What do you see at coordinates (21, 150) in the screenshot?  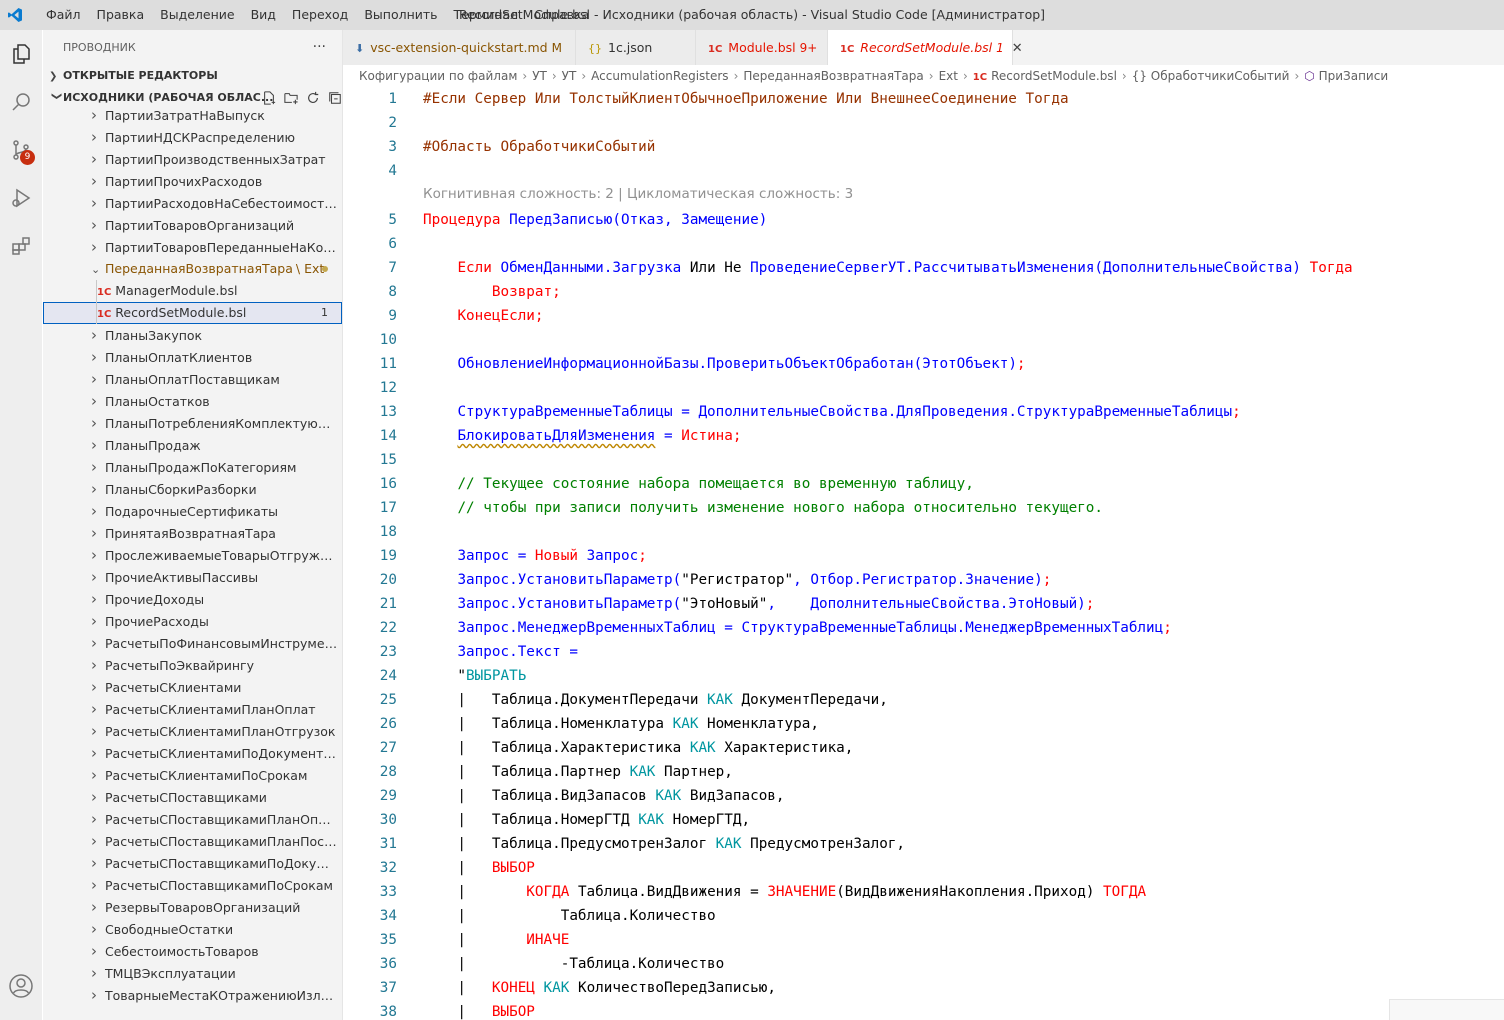 I see `source-control-icon` at bounding box center [21, 150].